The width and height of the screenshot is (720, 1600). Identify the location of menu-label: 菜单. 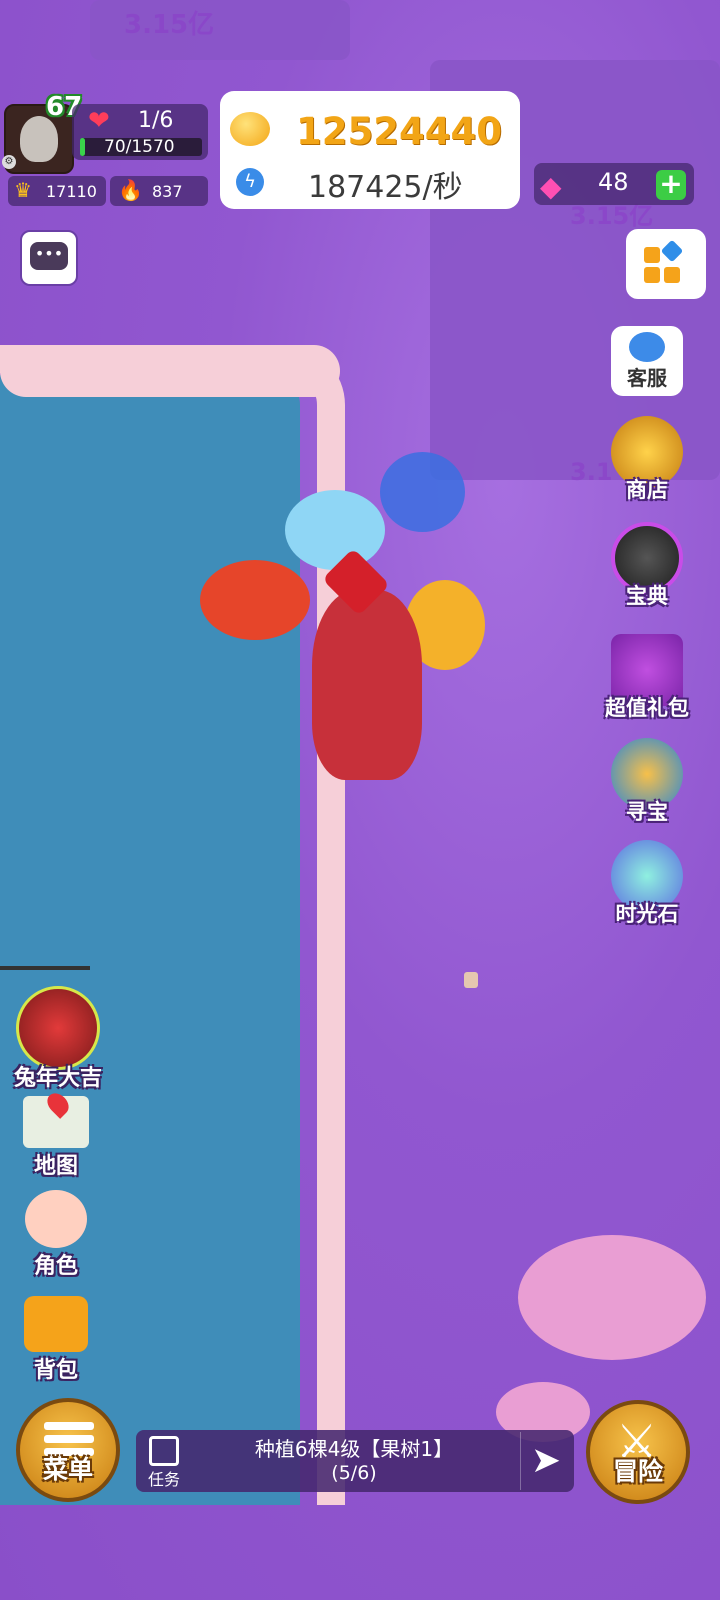
(67, 1469).